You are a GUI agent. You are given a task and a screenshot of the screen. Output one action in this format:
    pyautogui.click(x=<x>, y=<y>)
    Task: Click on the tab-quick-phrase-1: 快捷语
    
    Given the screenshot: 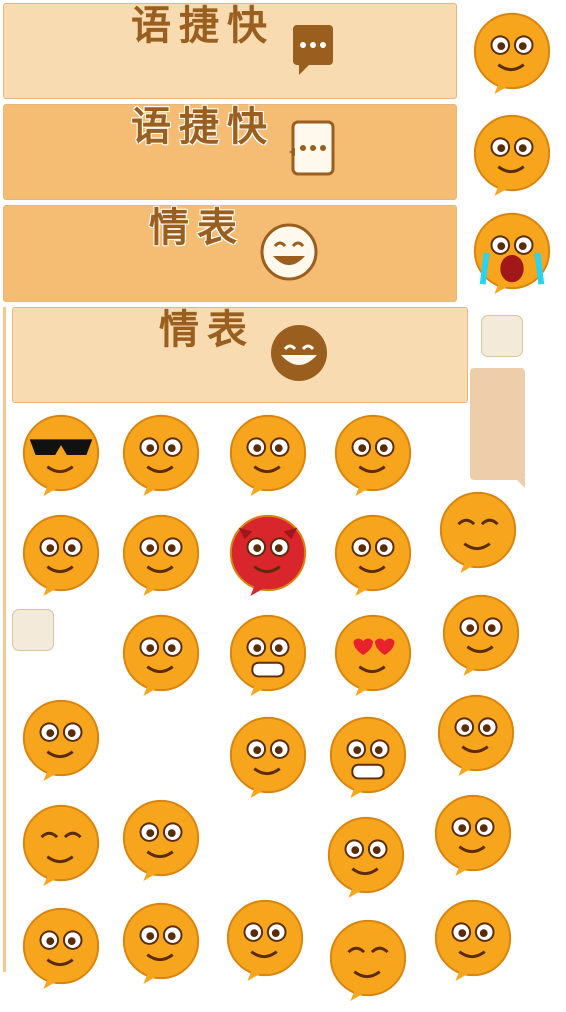 What is the action you would take?
    pyautogui.click(x=230, y=51)
    